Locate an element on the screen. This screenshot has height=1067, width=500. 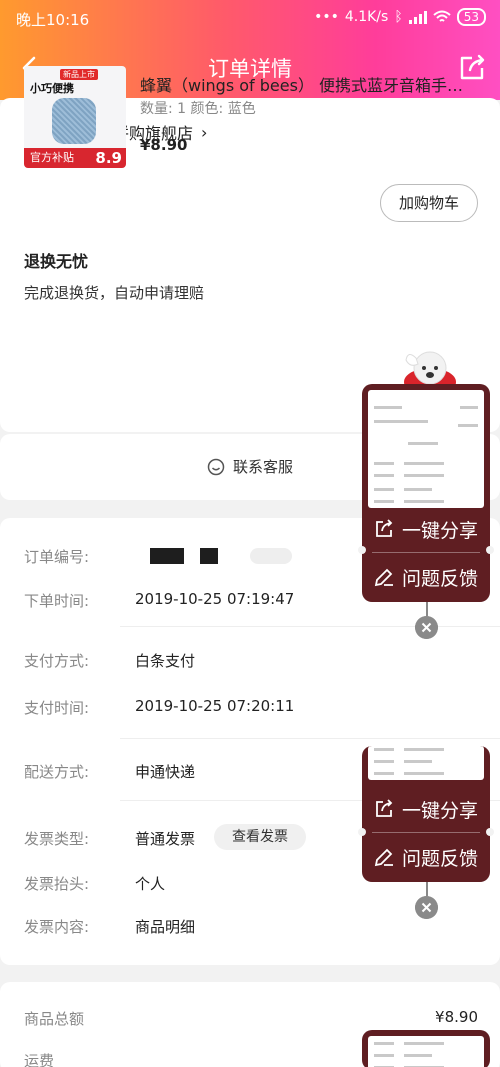
image-price: 8.9 is located at coordinates (108, 158).